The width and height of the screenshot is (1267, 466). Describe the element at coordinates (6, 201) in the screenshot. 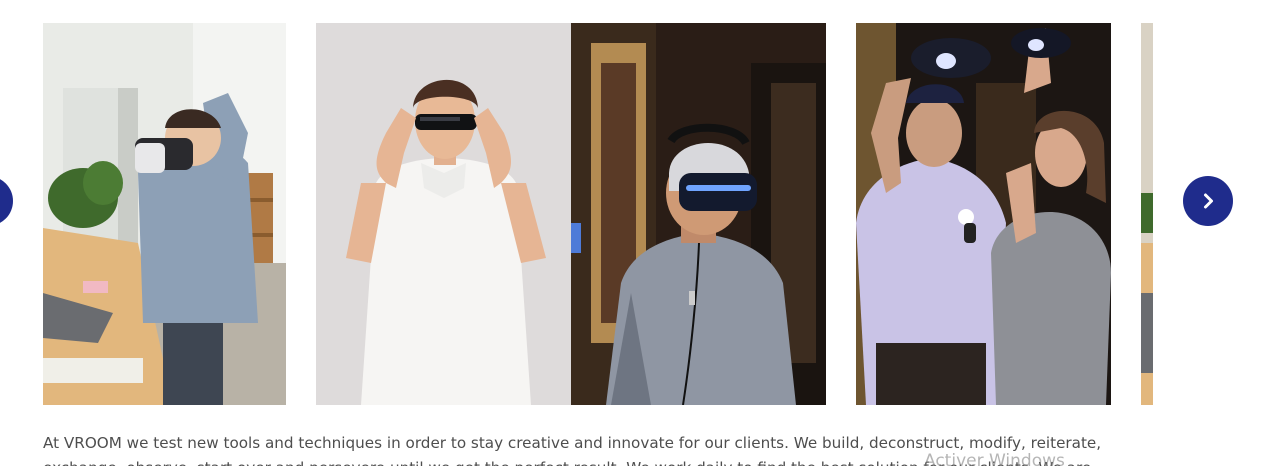

I see `carousel-prev-button` at that location.